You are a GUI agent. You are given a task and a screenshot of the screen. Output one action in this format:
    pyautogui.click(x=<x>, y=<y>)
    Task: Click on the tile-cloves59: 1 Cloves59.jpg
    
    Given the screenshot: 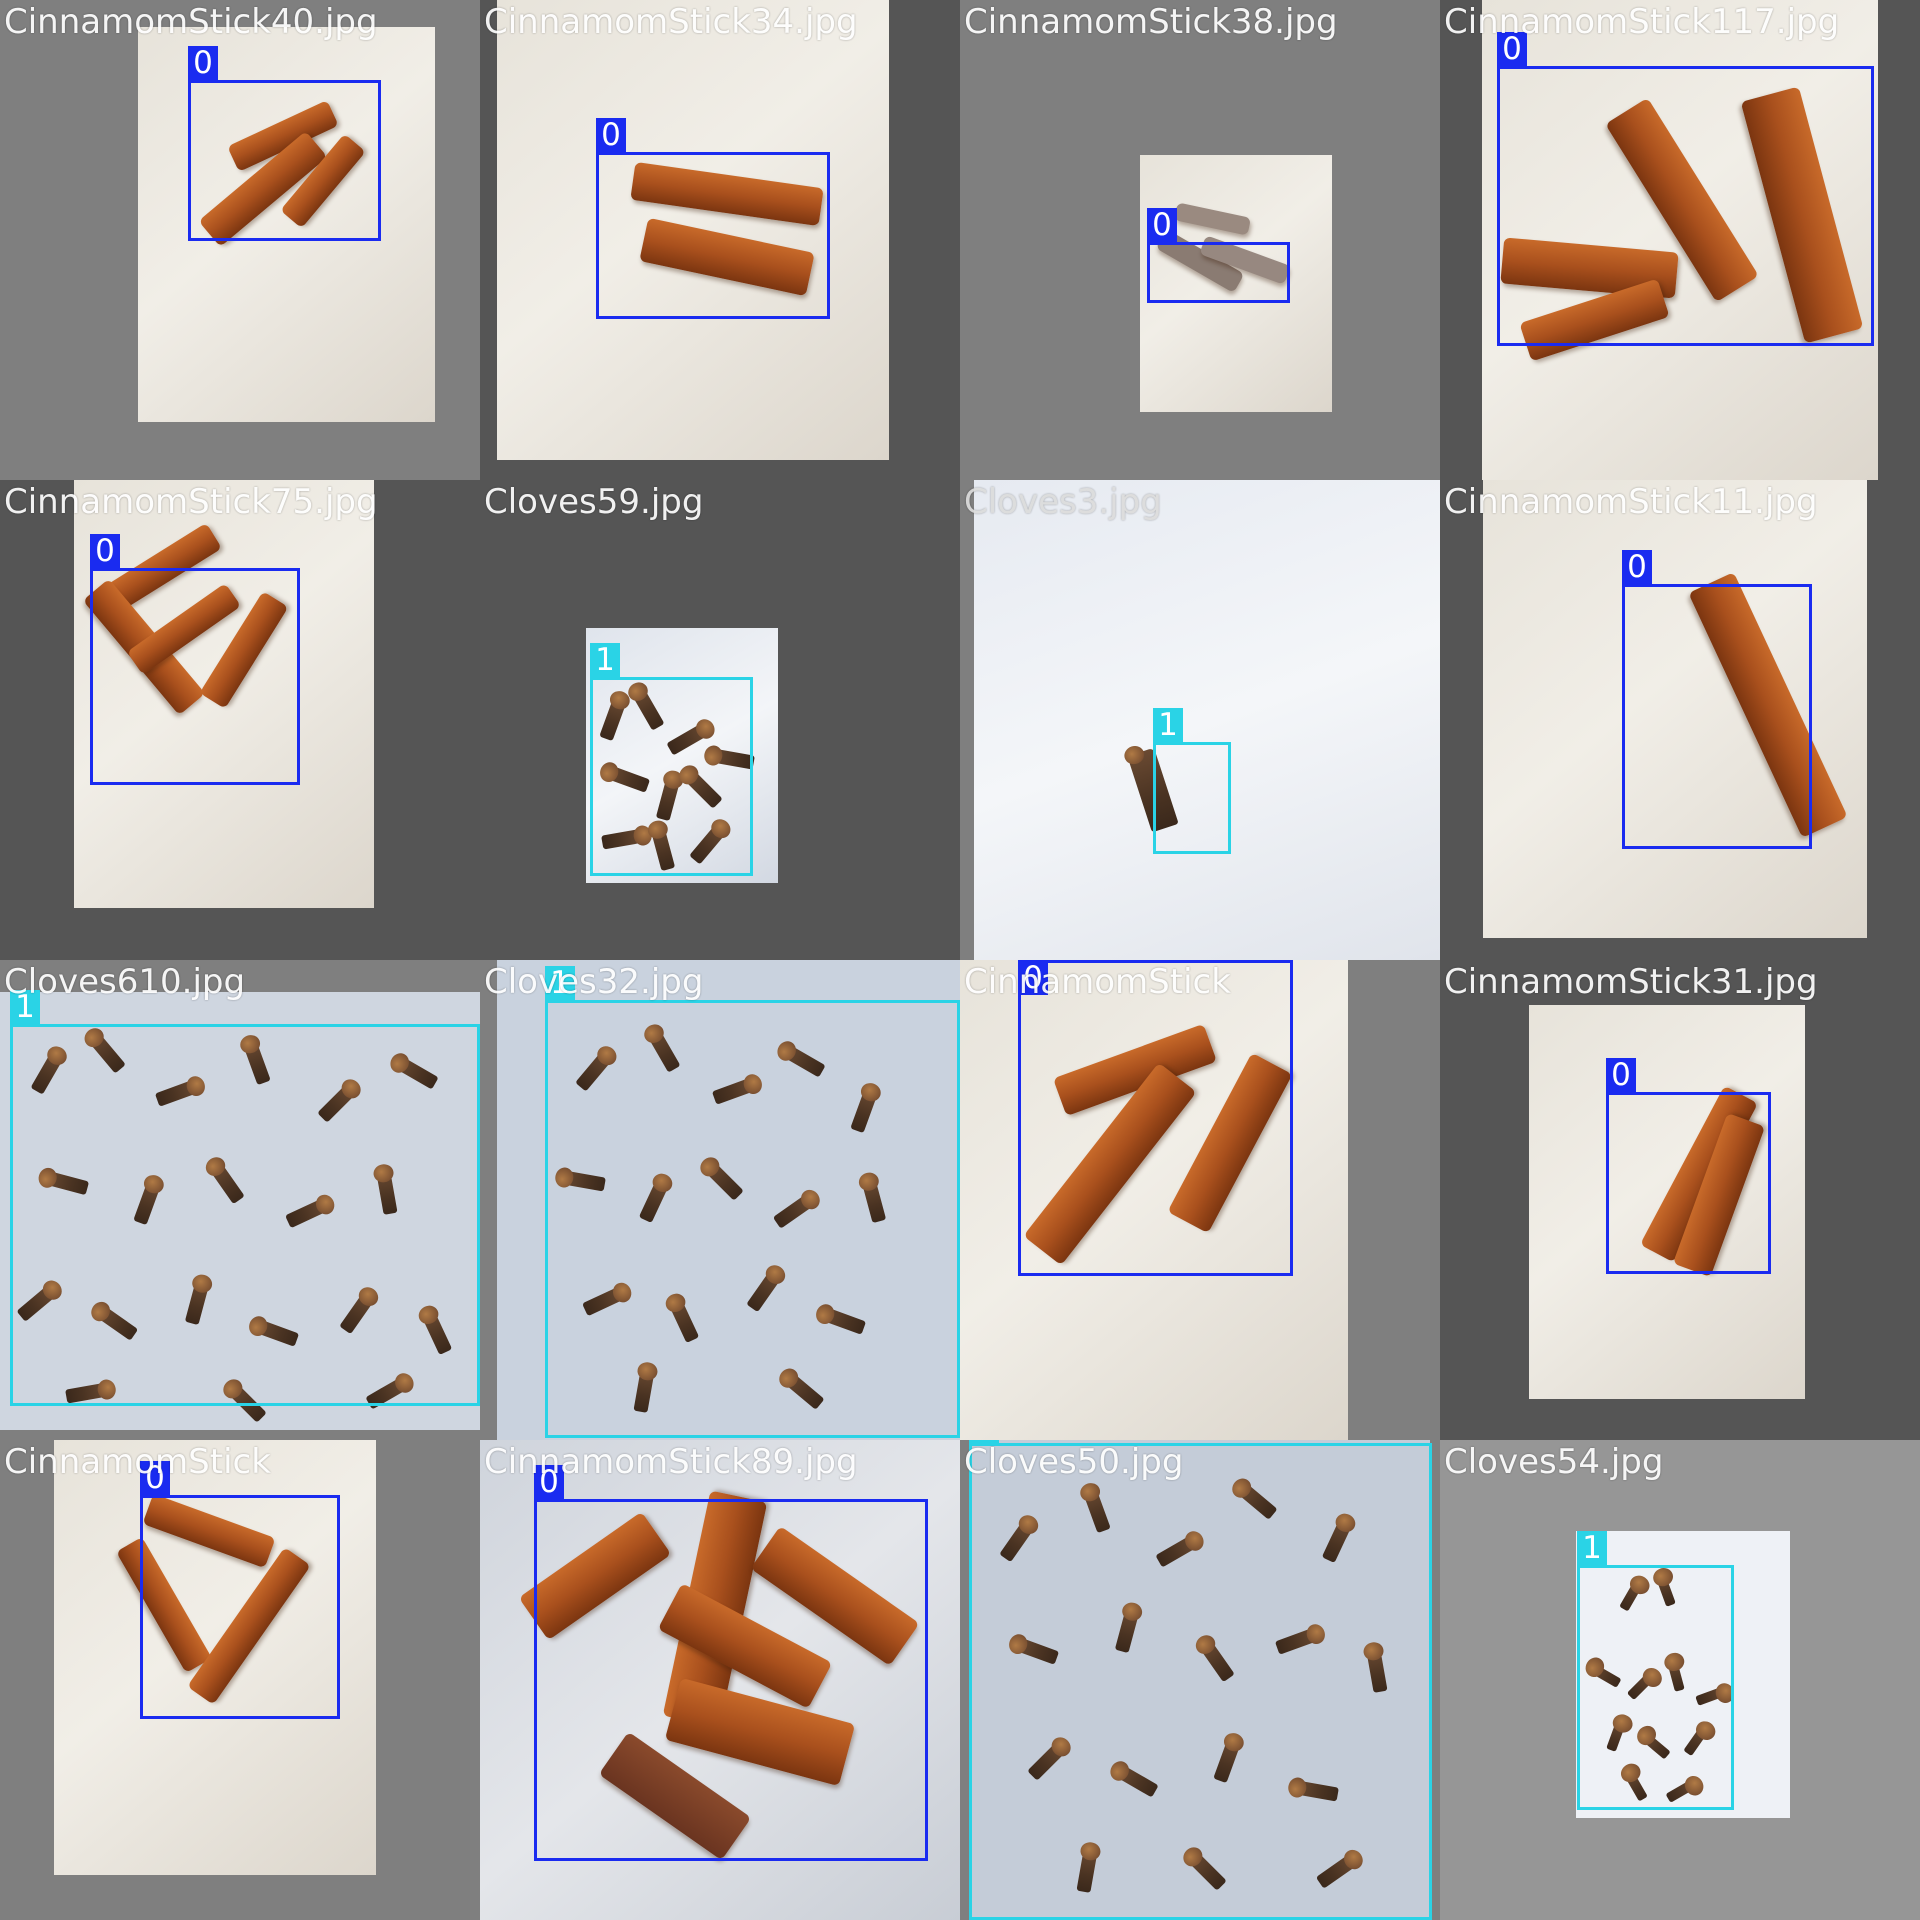 What is the action you would take?
    pyautogui.click(x=720, y=720)
    